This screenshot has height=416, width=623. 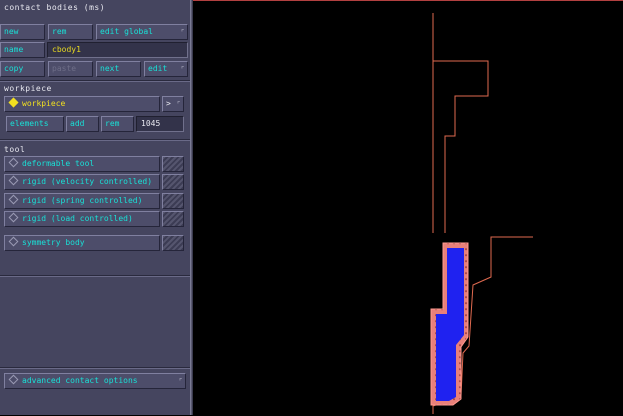 I want to click on radio-diamond-selected-icon, so click(x=13, y=102).